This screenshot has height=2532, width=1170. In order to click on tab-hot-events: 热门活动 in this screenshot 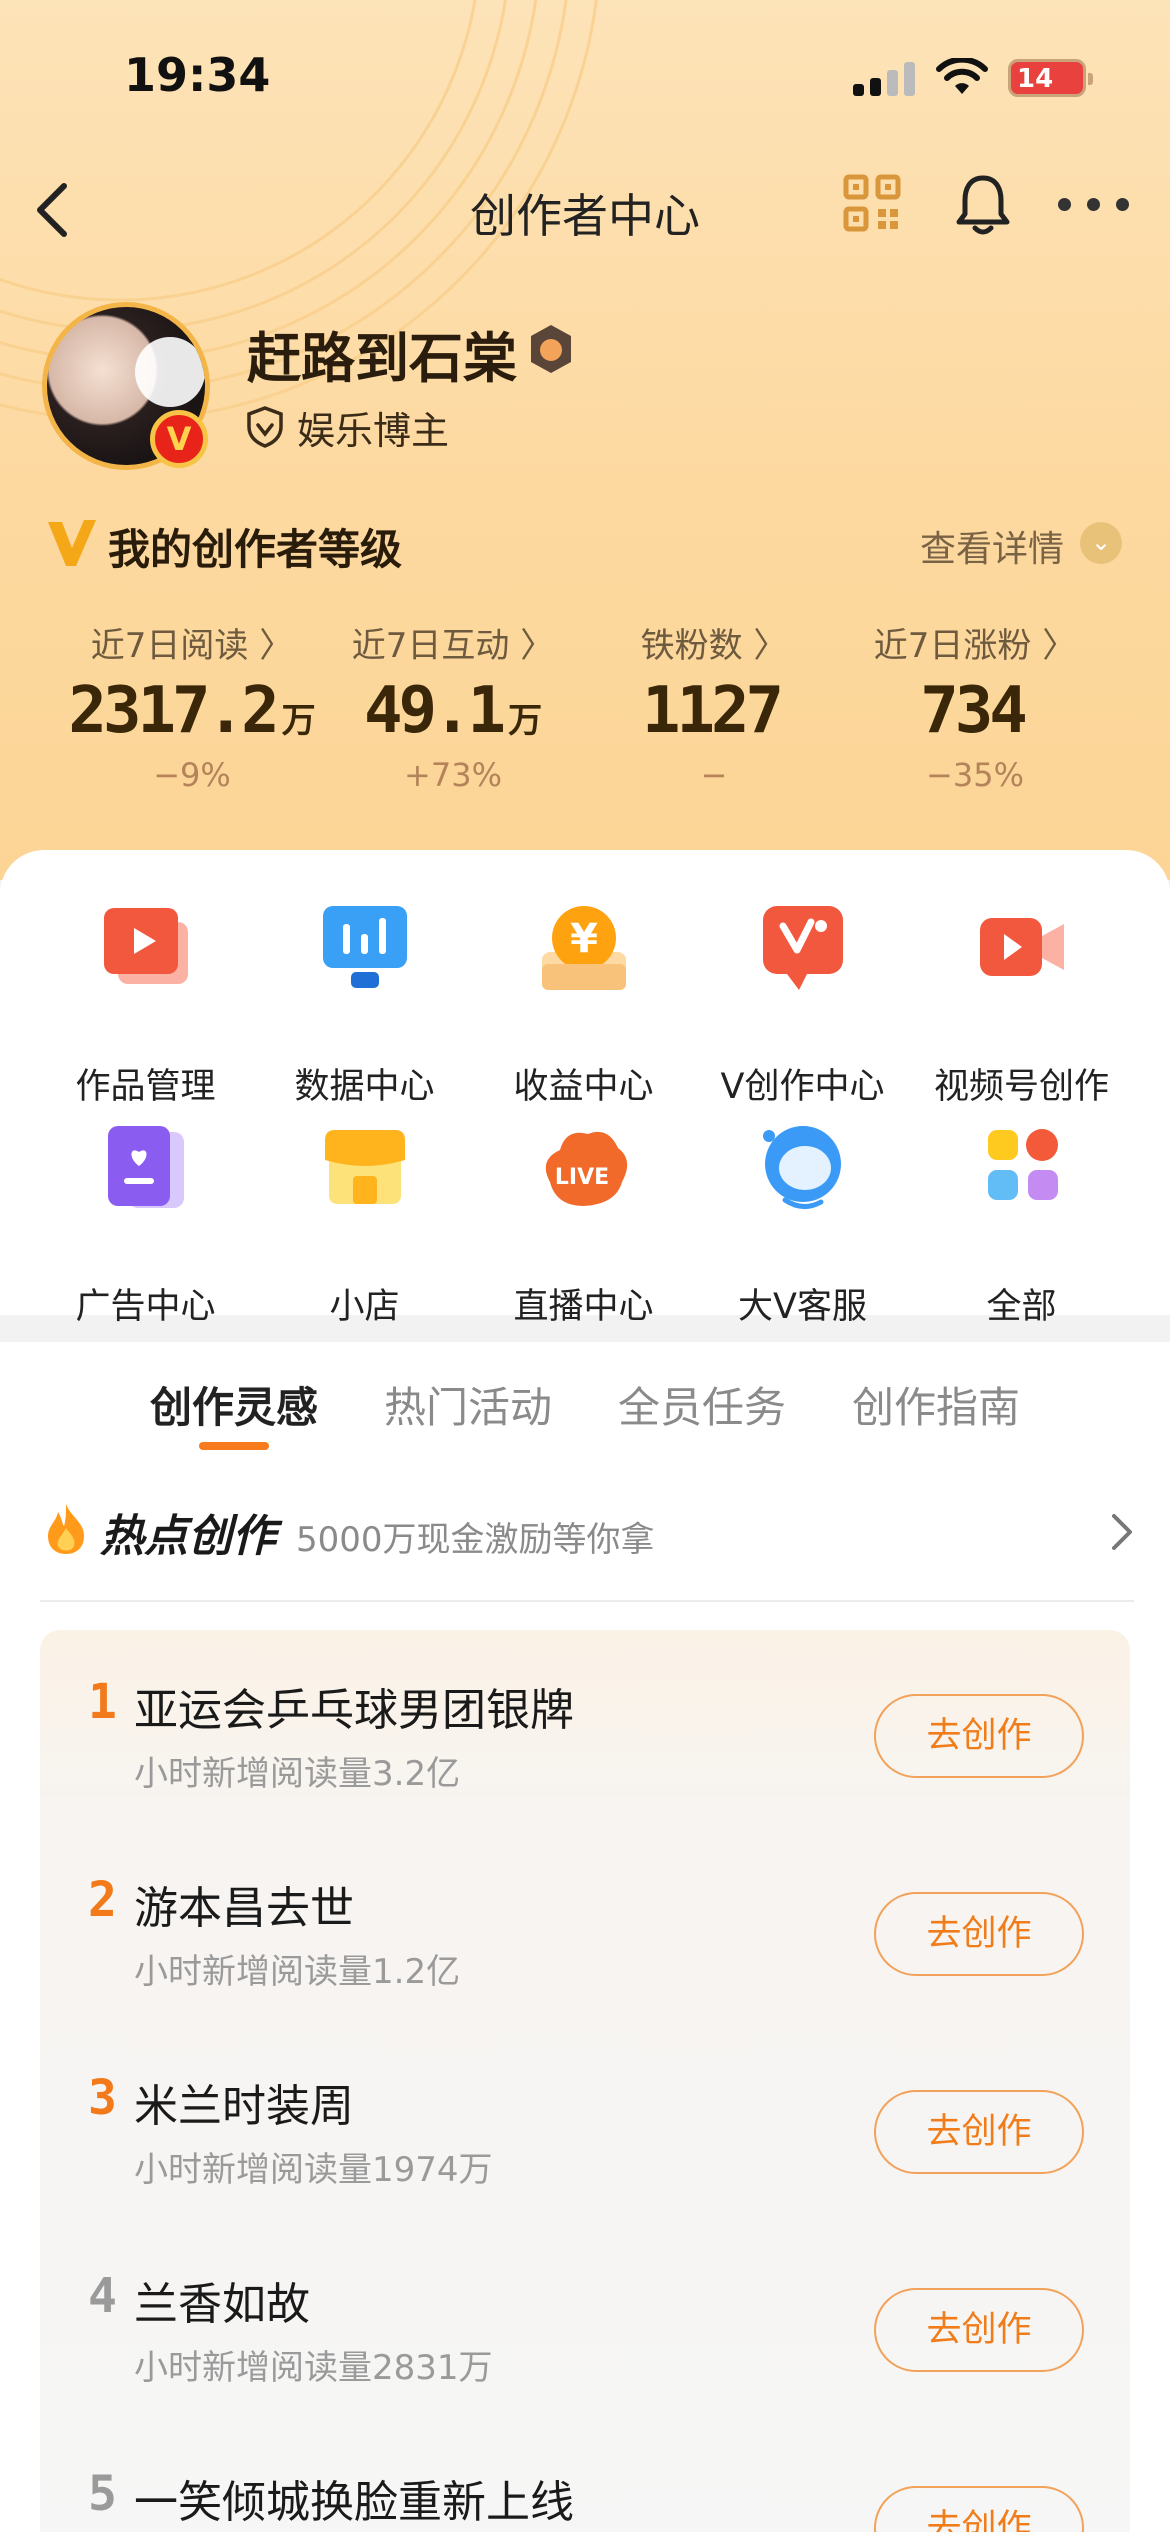, I will do `click(468, 1404)`.